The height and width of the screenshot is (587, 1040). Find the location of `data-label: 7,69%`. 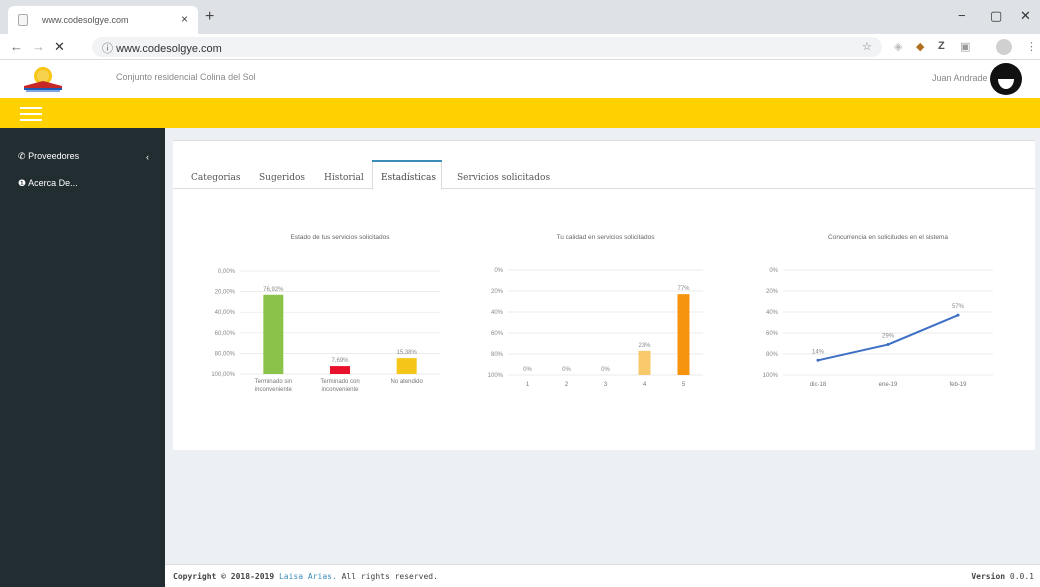

data-label: 7,69% is located at coordinates (340, 361).